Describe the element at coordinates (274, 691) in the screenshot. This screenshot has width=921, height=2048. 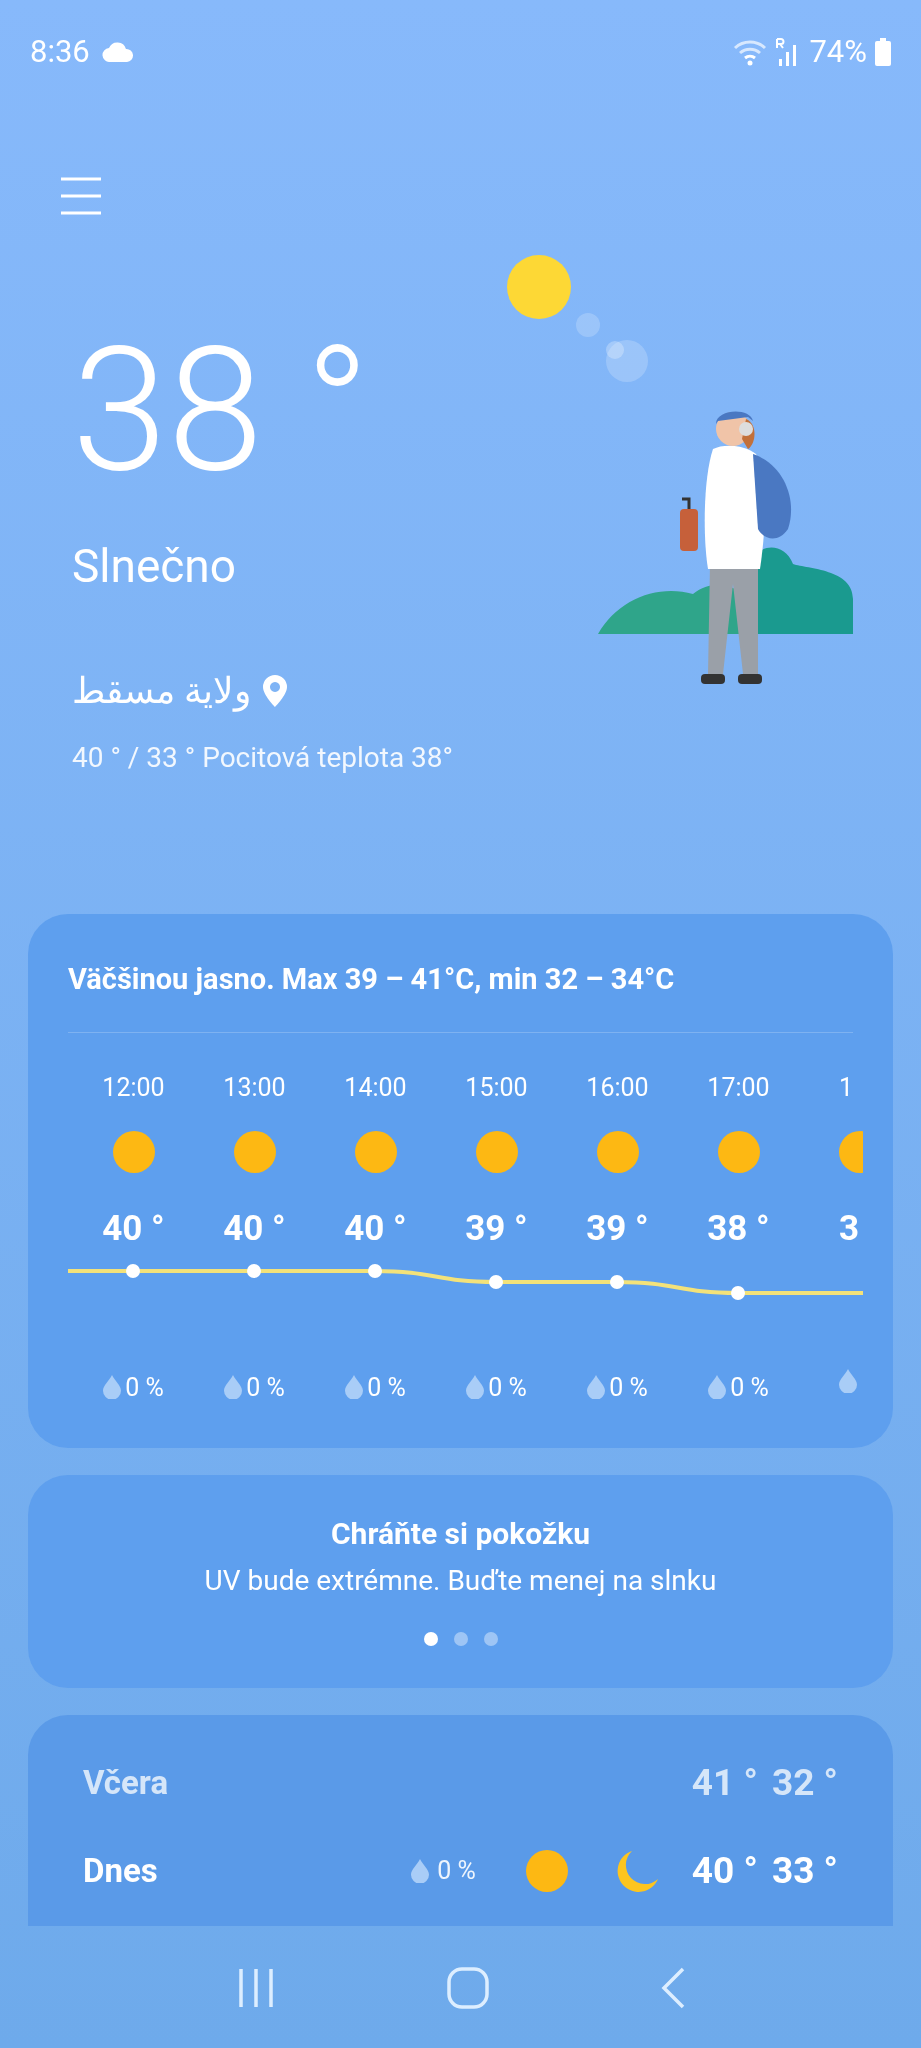
I see `location-pin-icon` at that location.